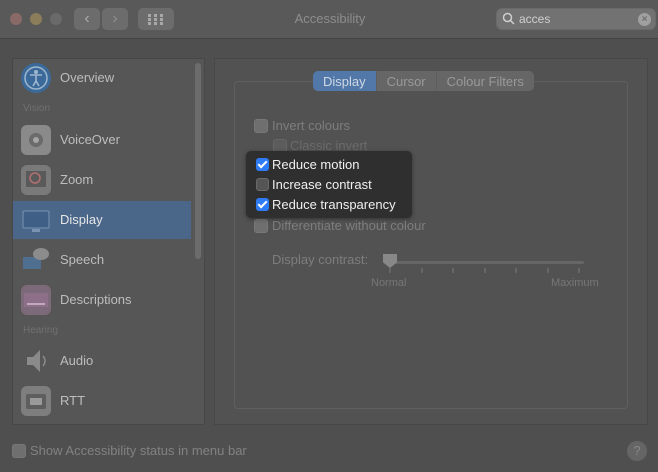  What do you see at coordinates (198, 161) in the screenshot?
I see `sidebar-scrollbar` at bounding box center [198, 161].